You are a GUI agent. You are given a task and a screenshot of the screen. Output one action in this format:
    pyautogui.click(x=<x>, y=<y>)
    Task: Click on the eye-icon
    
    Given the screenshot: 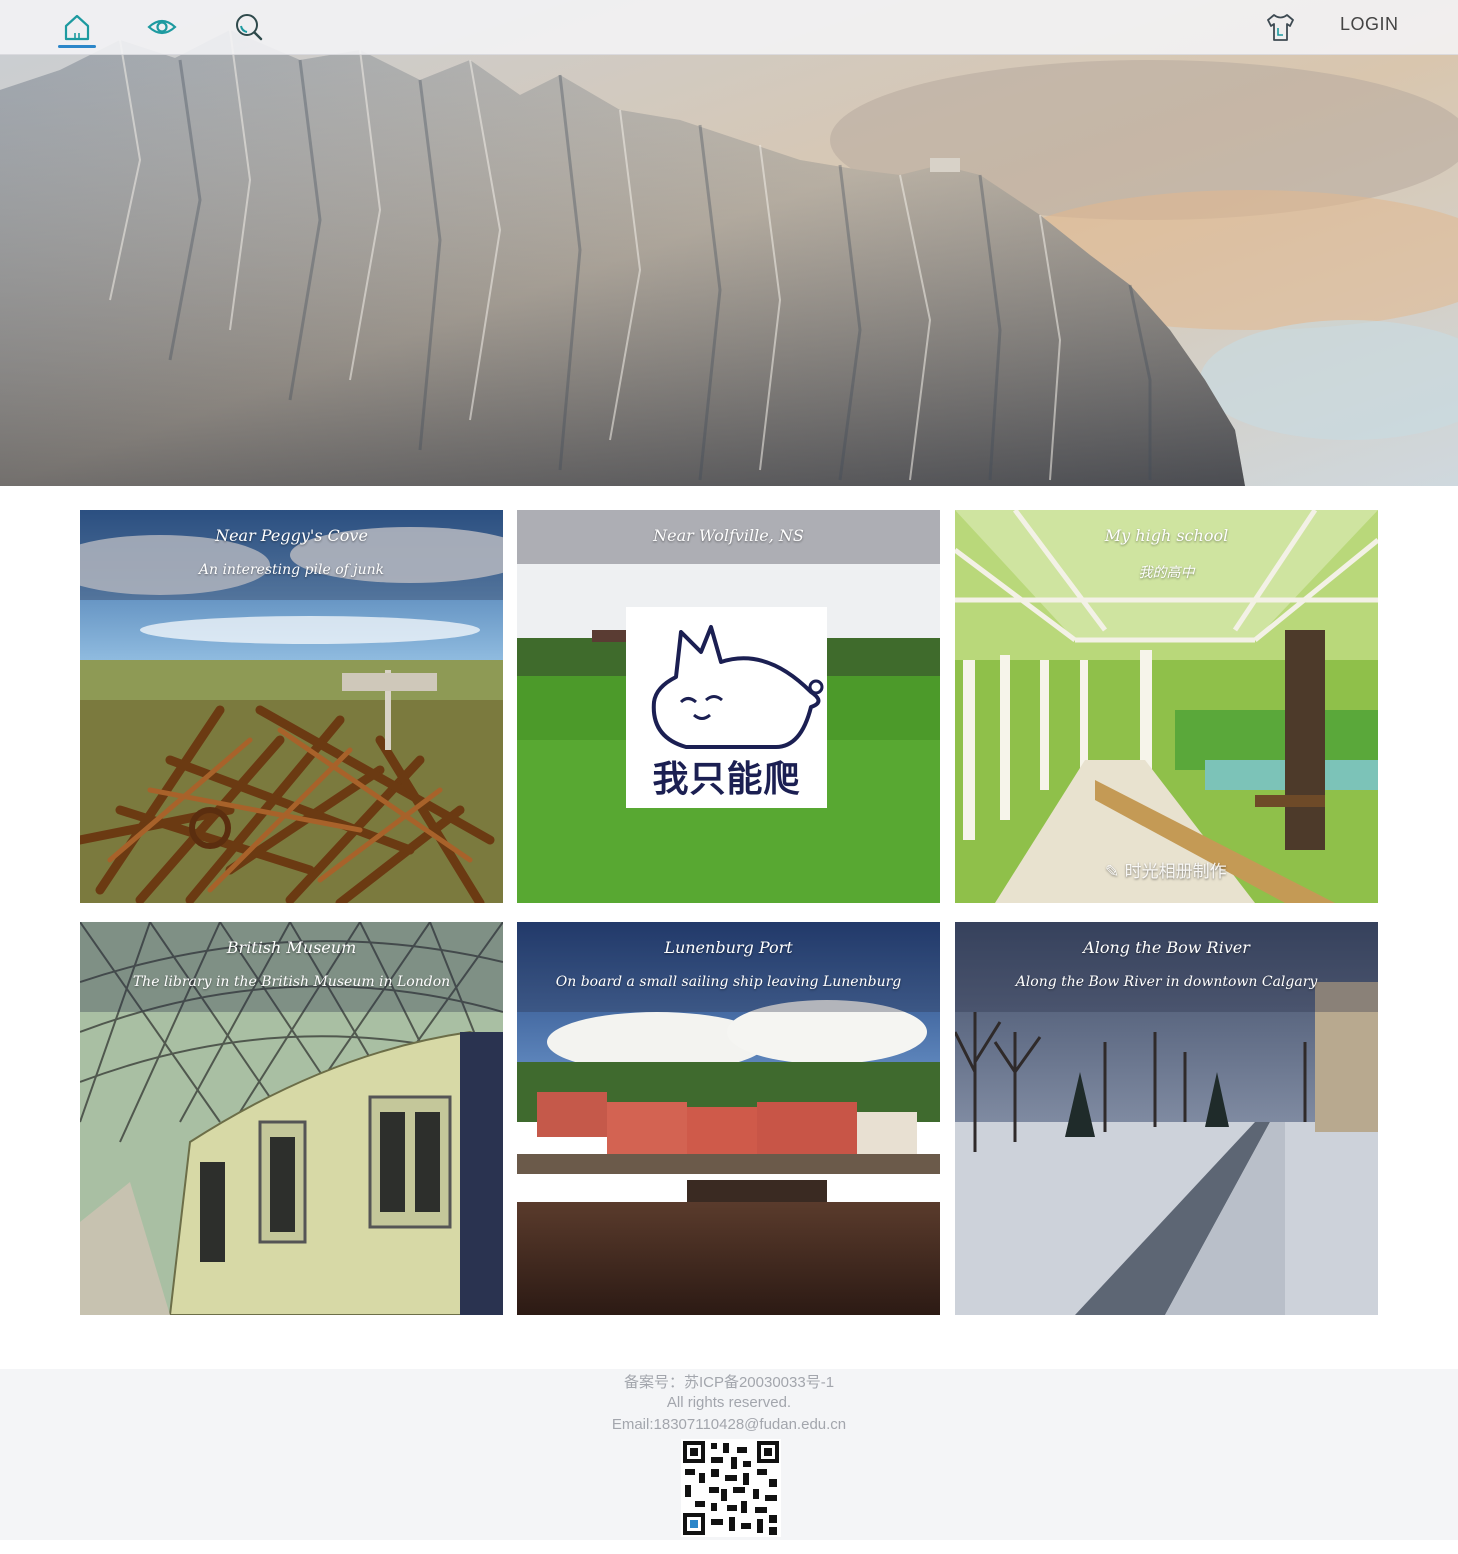 What is the action you would take?
    pyautogui.click(x=162, y=27)
    